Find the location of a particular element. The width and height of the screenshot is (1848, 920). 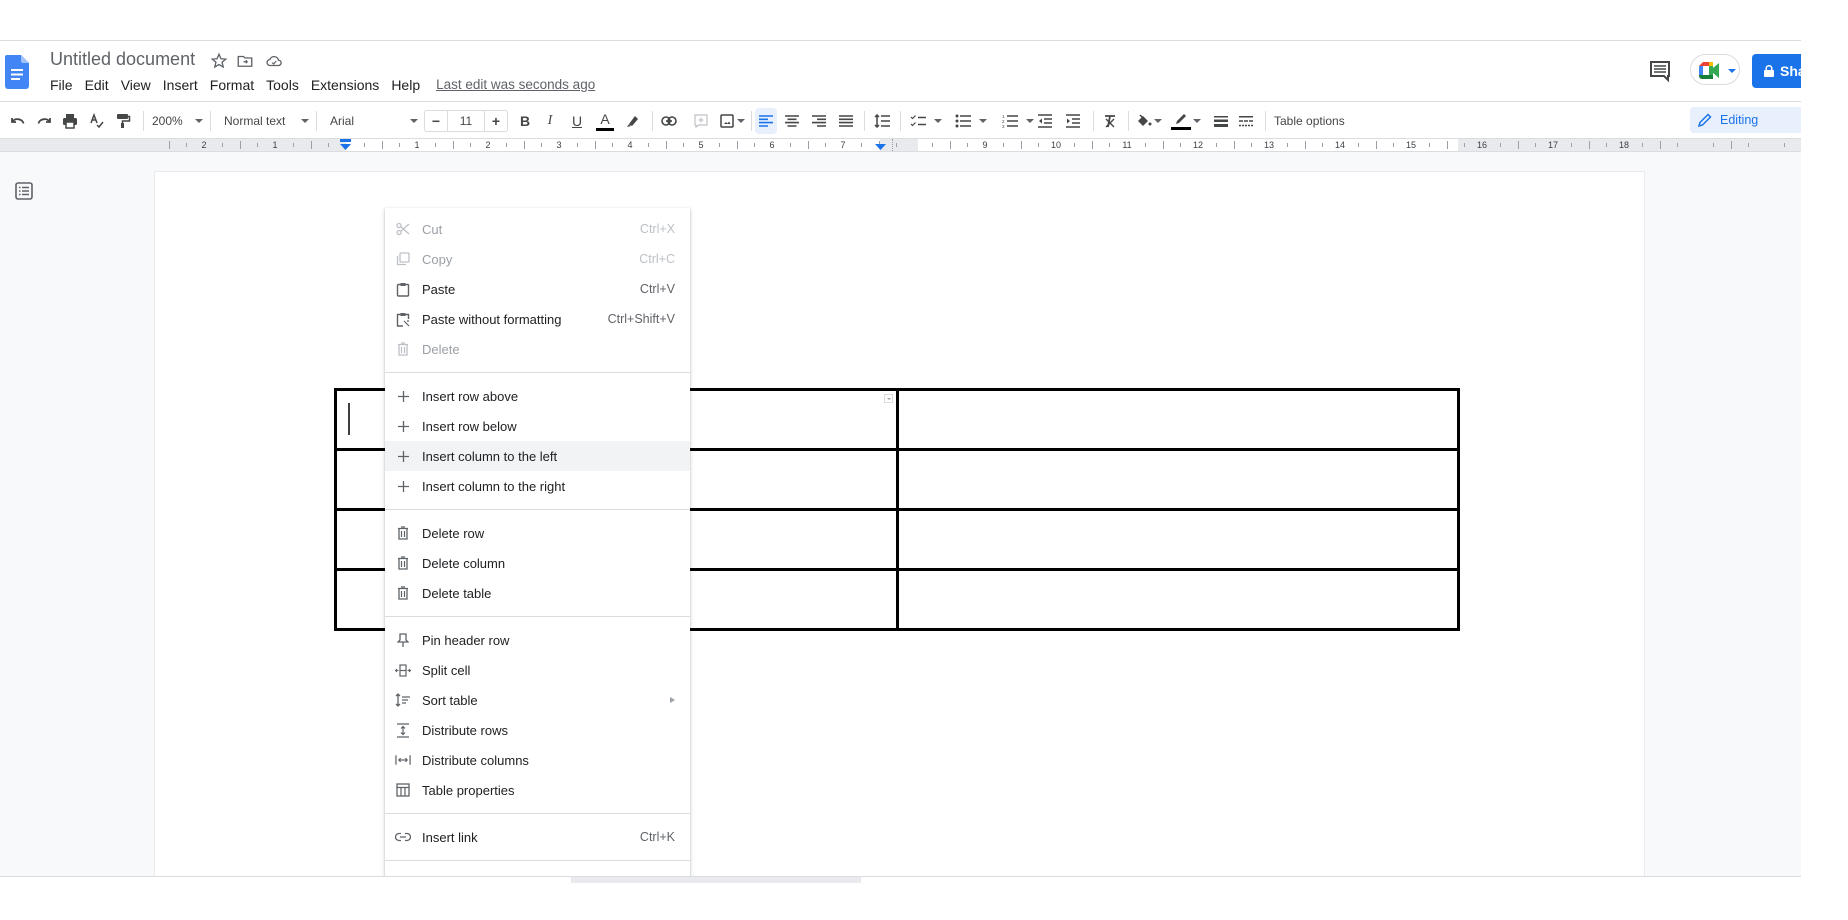

table-options-button: Table options is located at coordinates (1314, 121).